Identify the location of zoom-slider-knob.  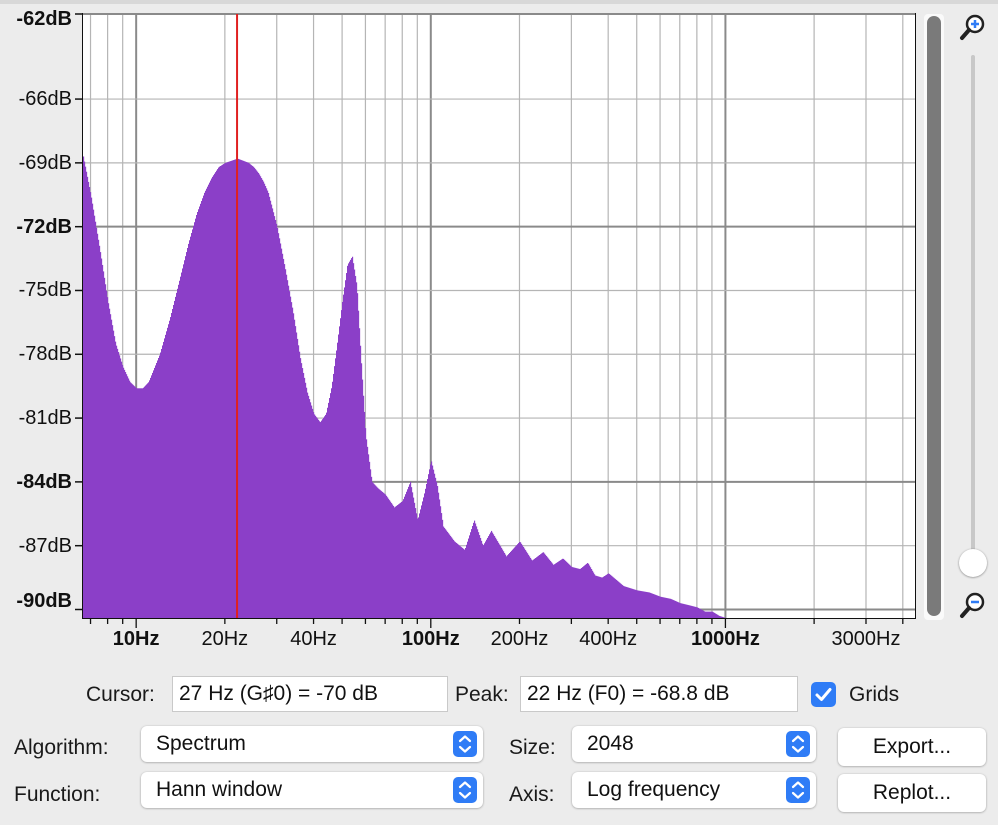
(973, 563).